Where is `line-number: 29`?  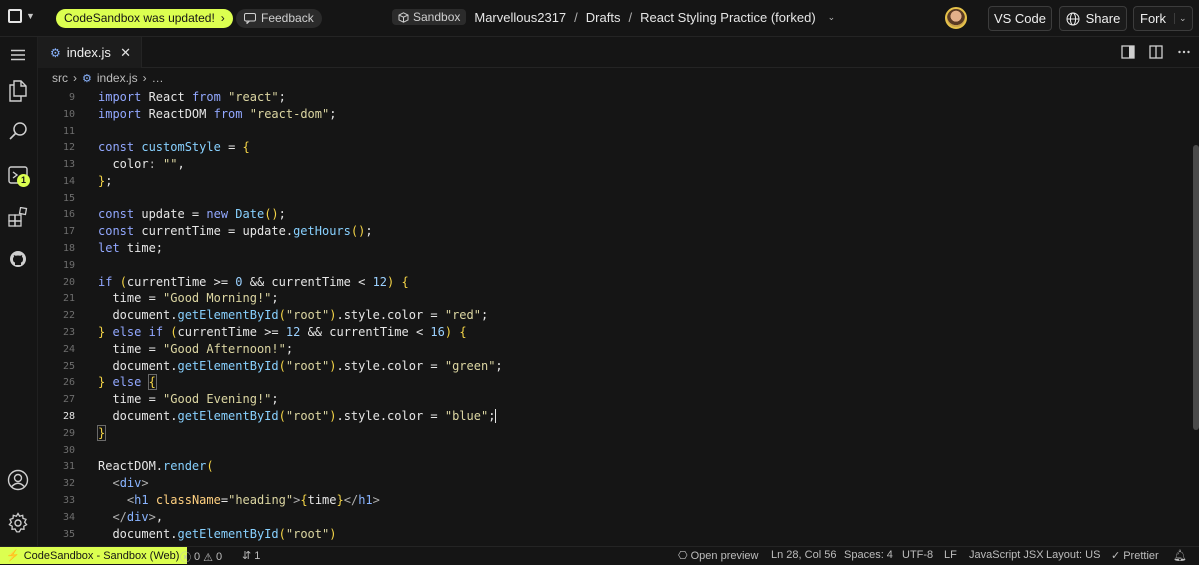
line-number: 29 is located at coordinates (68, 433).